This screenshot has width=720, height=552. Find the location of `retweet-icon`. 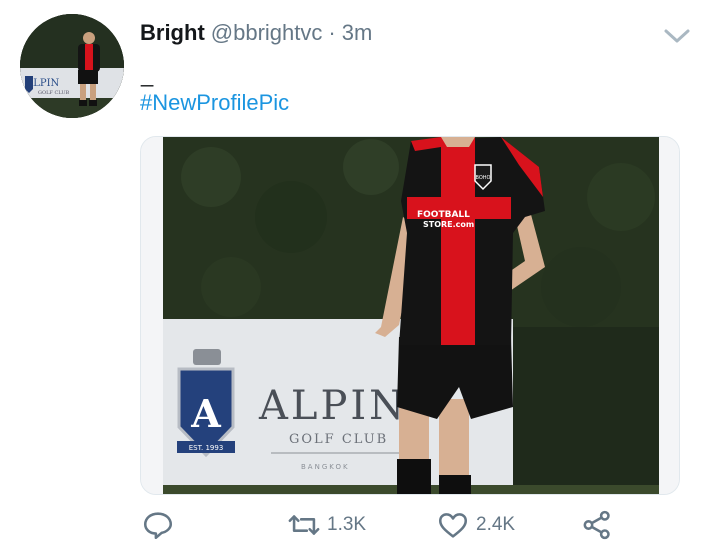

retweet-icon is located at coordinates (304, 525).